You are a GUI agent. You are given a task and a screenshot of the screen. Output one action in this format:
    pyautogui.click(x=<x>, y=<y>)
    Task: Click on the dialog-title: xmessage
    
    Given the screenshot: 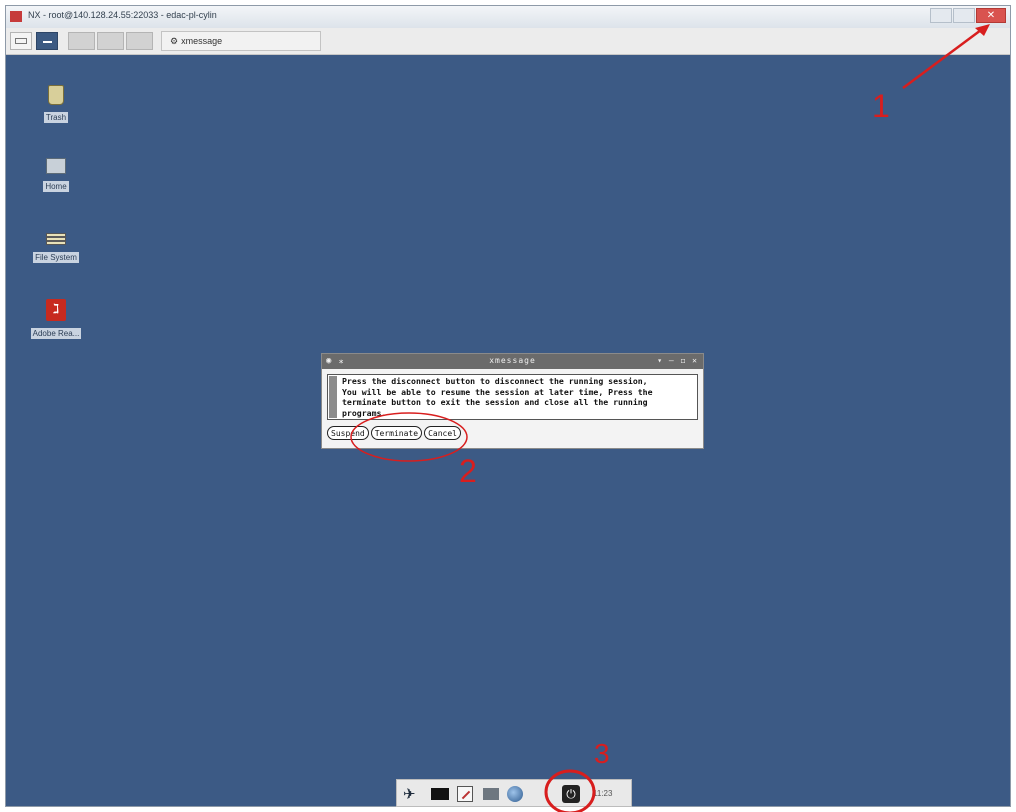 What is the action you would take?
    pyautogui.click(x=512, y=360)
    